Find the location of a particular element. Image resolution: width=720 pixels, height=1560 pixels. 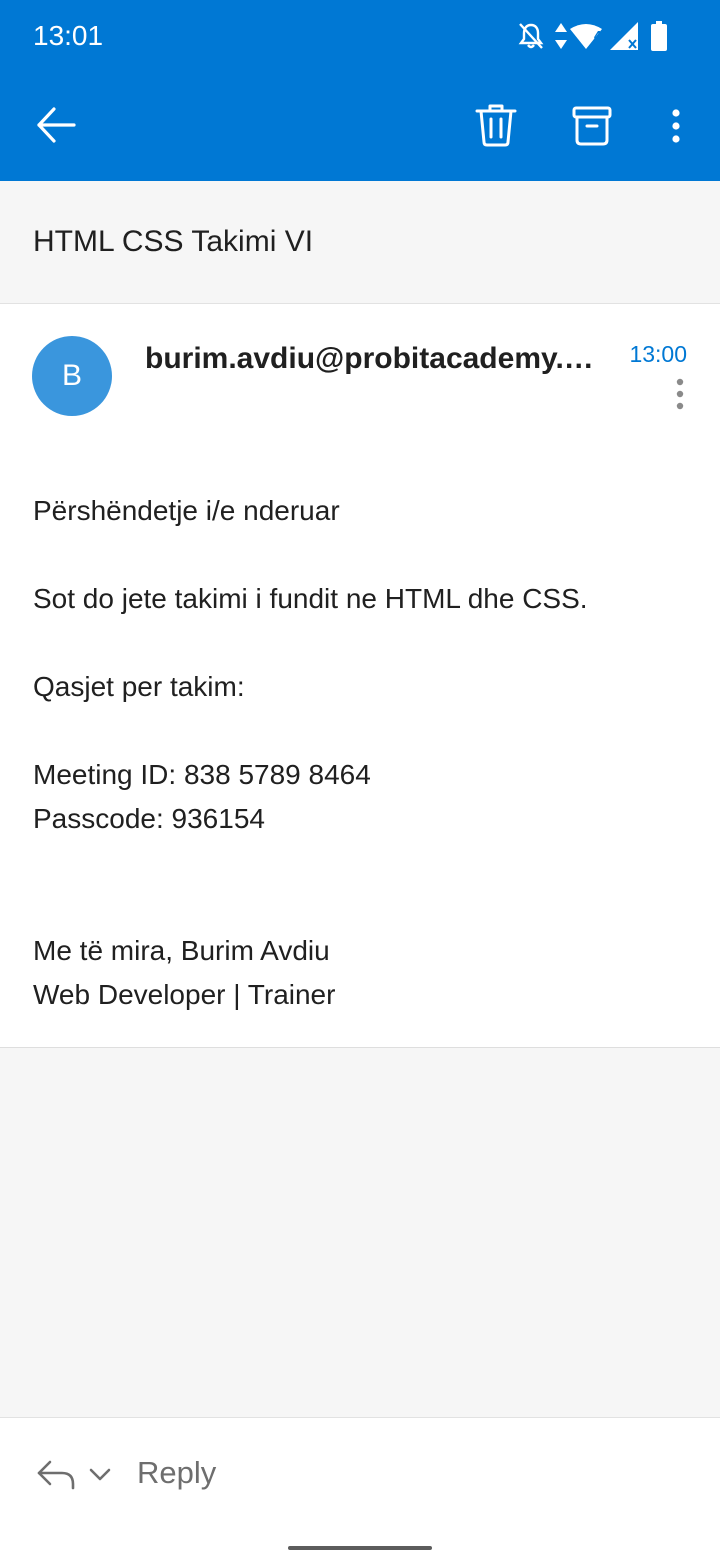

reply-button is located at coordinates (56, 1474).